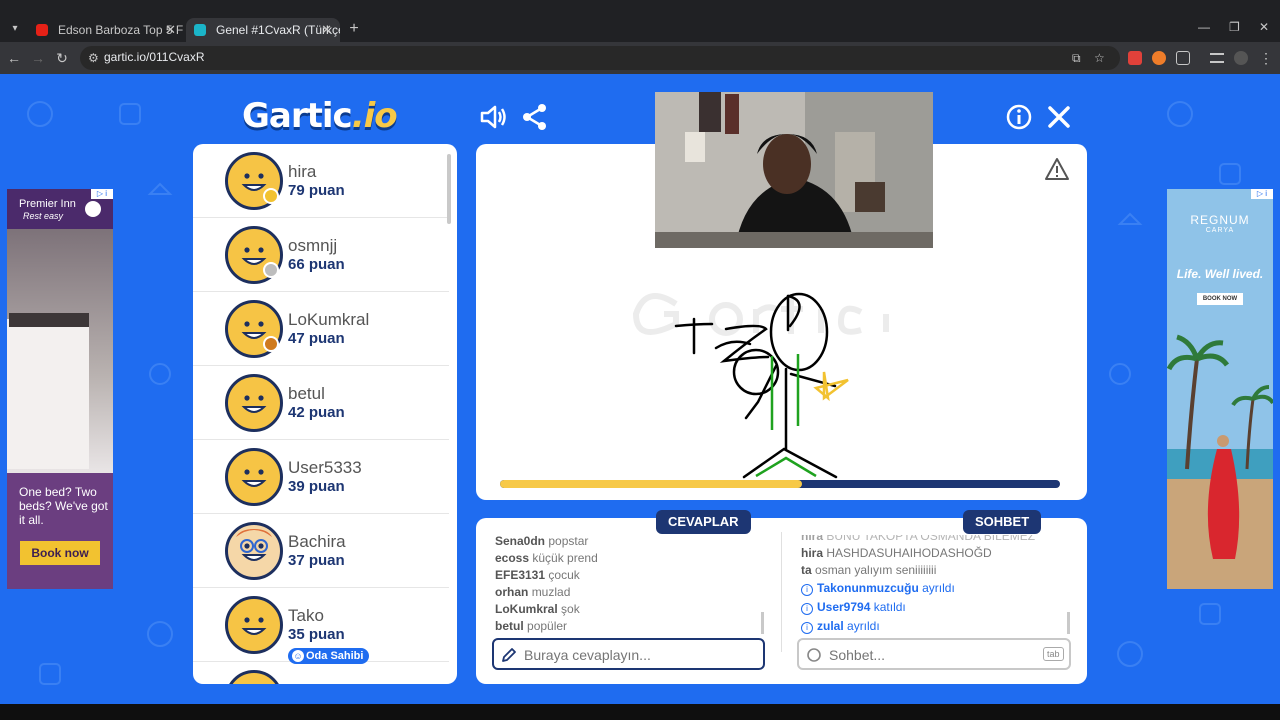 The width and height of the screenshot is (1280, 720). Describe the element at coordinates (762, 623) in the screenshot. I see `answers-scrollbar` at that location.